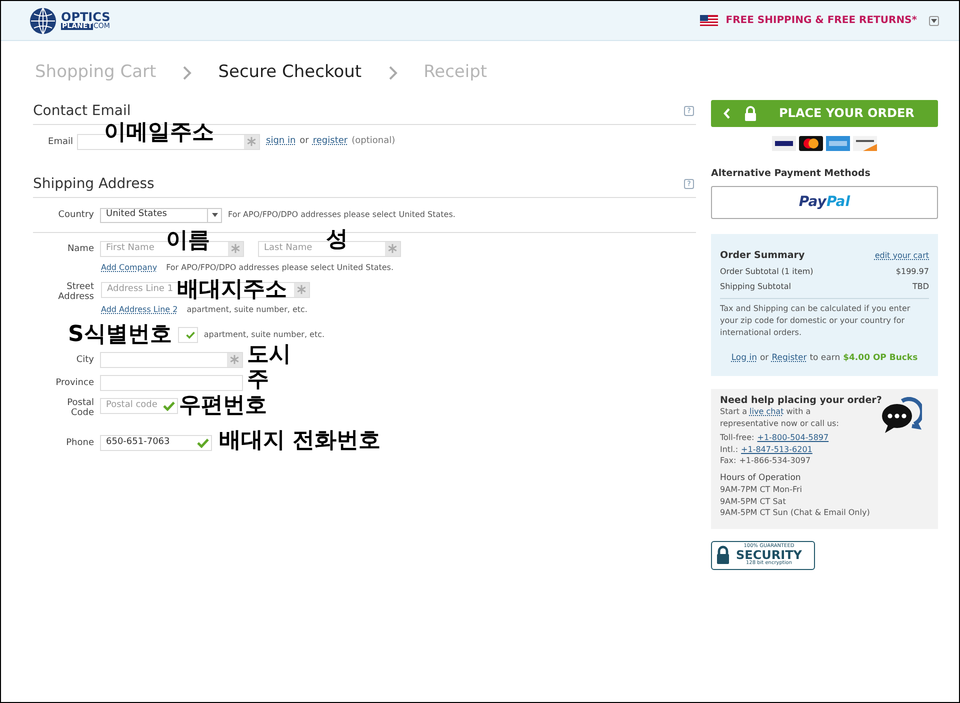 The height and width of the screenshot is (703, 960). I want to click on annotation-text: 배대지 전화번호, so click(300, 441).